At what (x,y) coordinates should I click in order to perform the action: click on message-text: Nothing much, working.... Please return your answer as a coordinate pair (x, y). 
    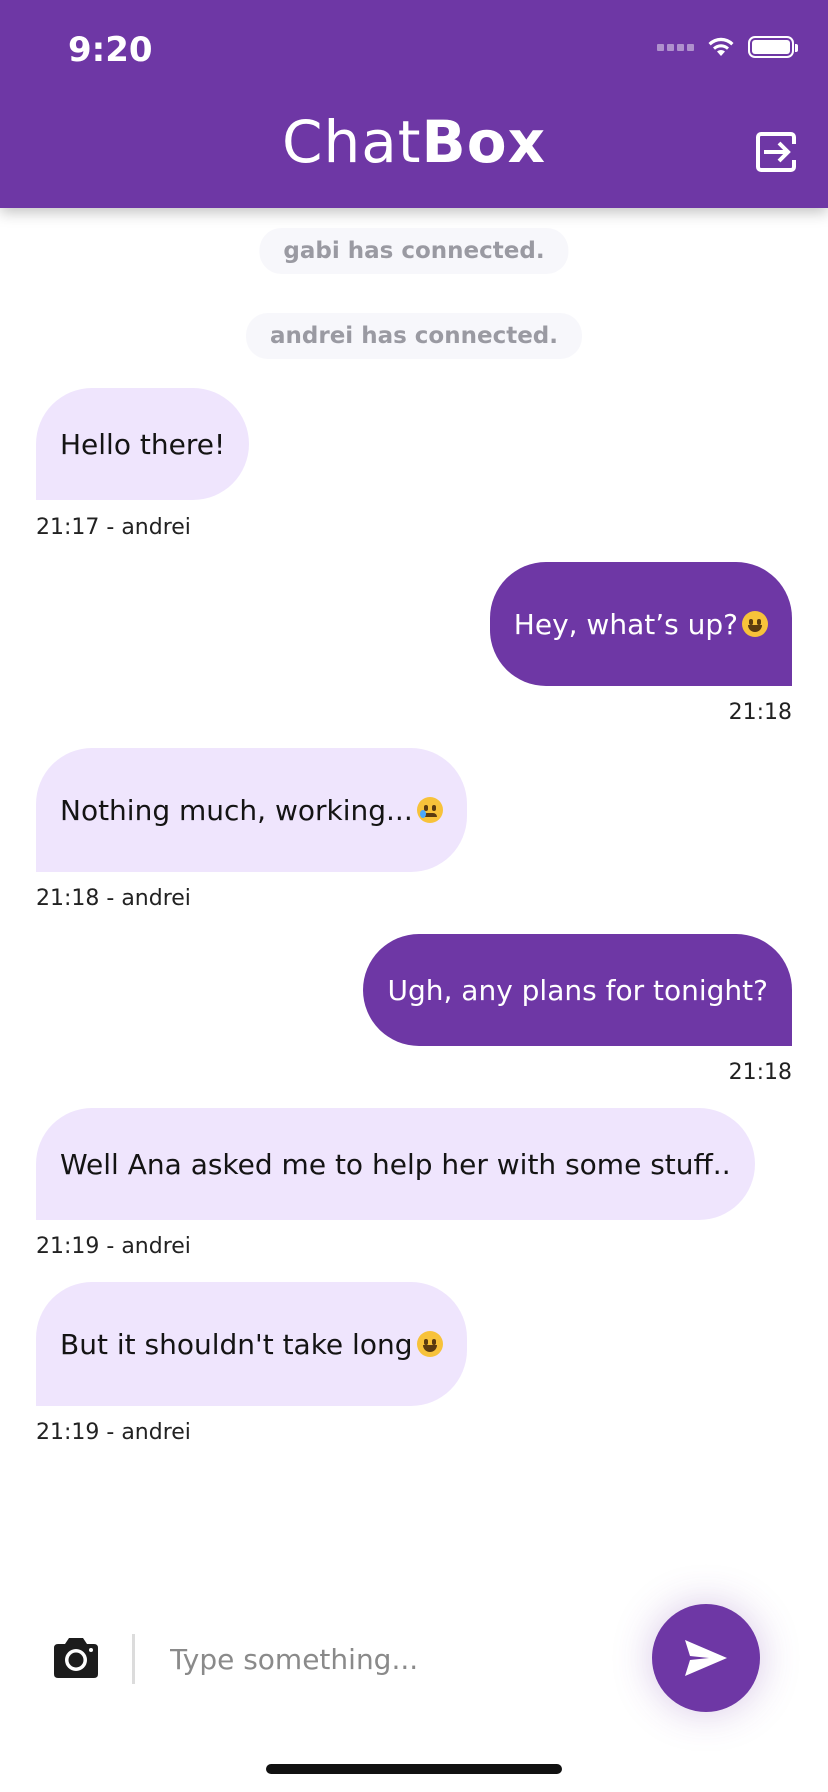
    Looking at the image, I should click on (236, 810).